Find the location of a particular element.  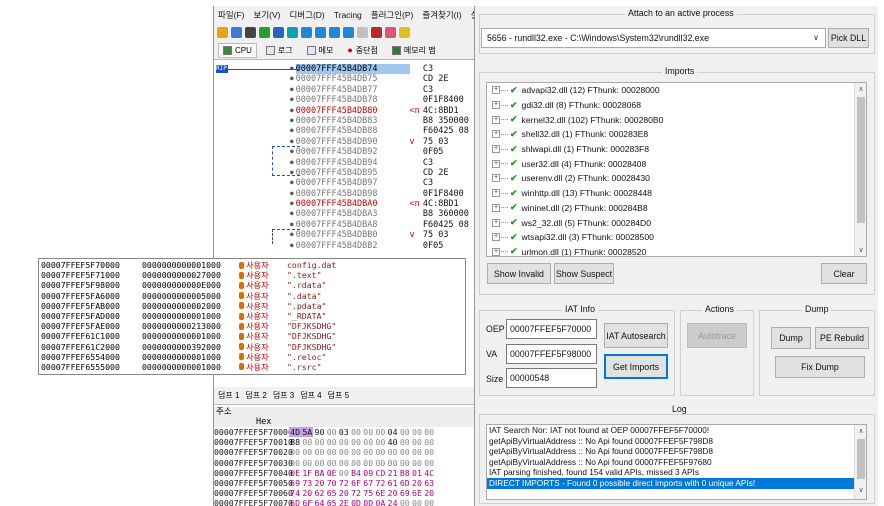

dump-row: 00007FFEF5F70010 B8 00 00 00 00 00 00 00 40 00 00 00 is located at coordinates (344, 442).